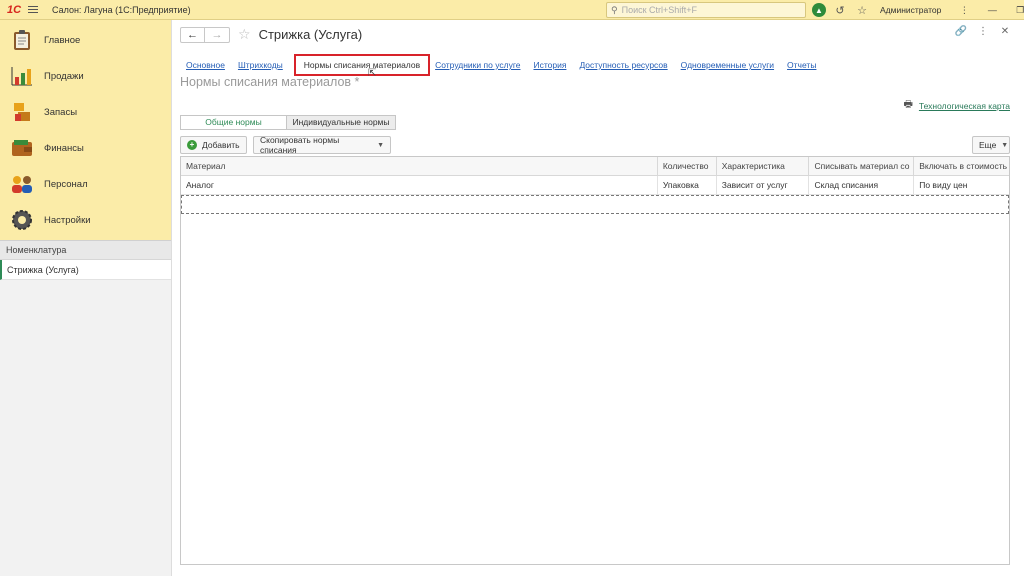 The height and width of the screenshot is (576, 1024). What do you see at coordinates (1016, 10) in the screenshot?
I see `maximize-icon: ❐` at bounding box center [1016, 10].